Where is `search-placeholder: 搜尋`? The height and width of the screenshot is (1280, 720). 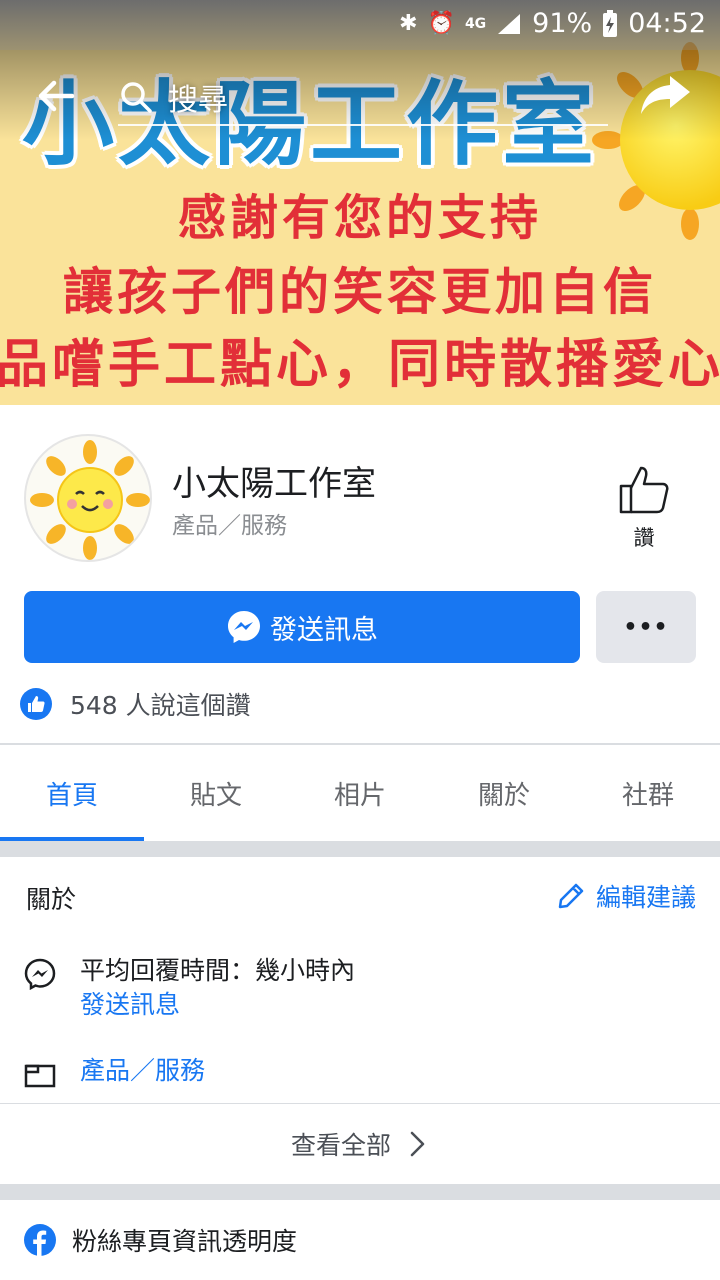 search-placeholder: 搜尋 is located at coordinates (198, 100).